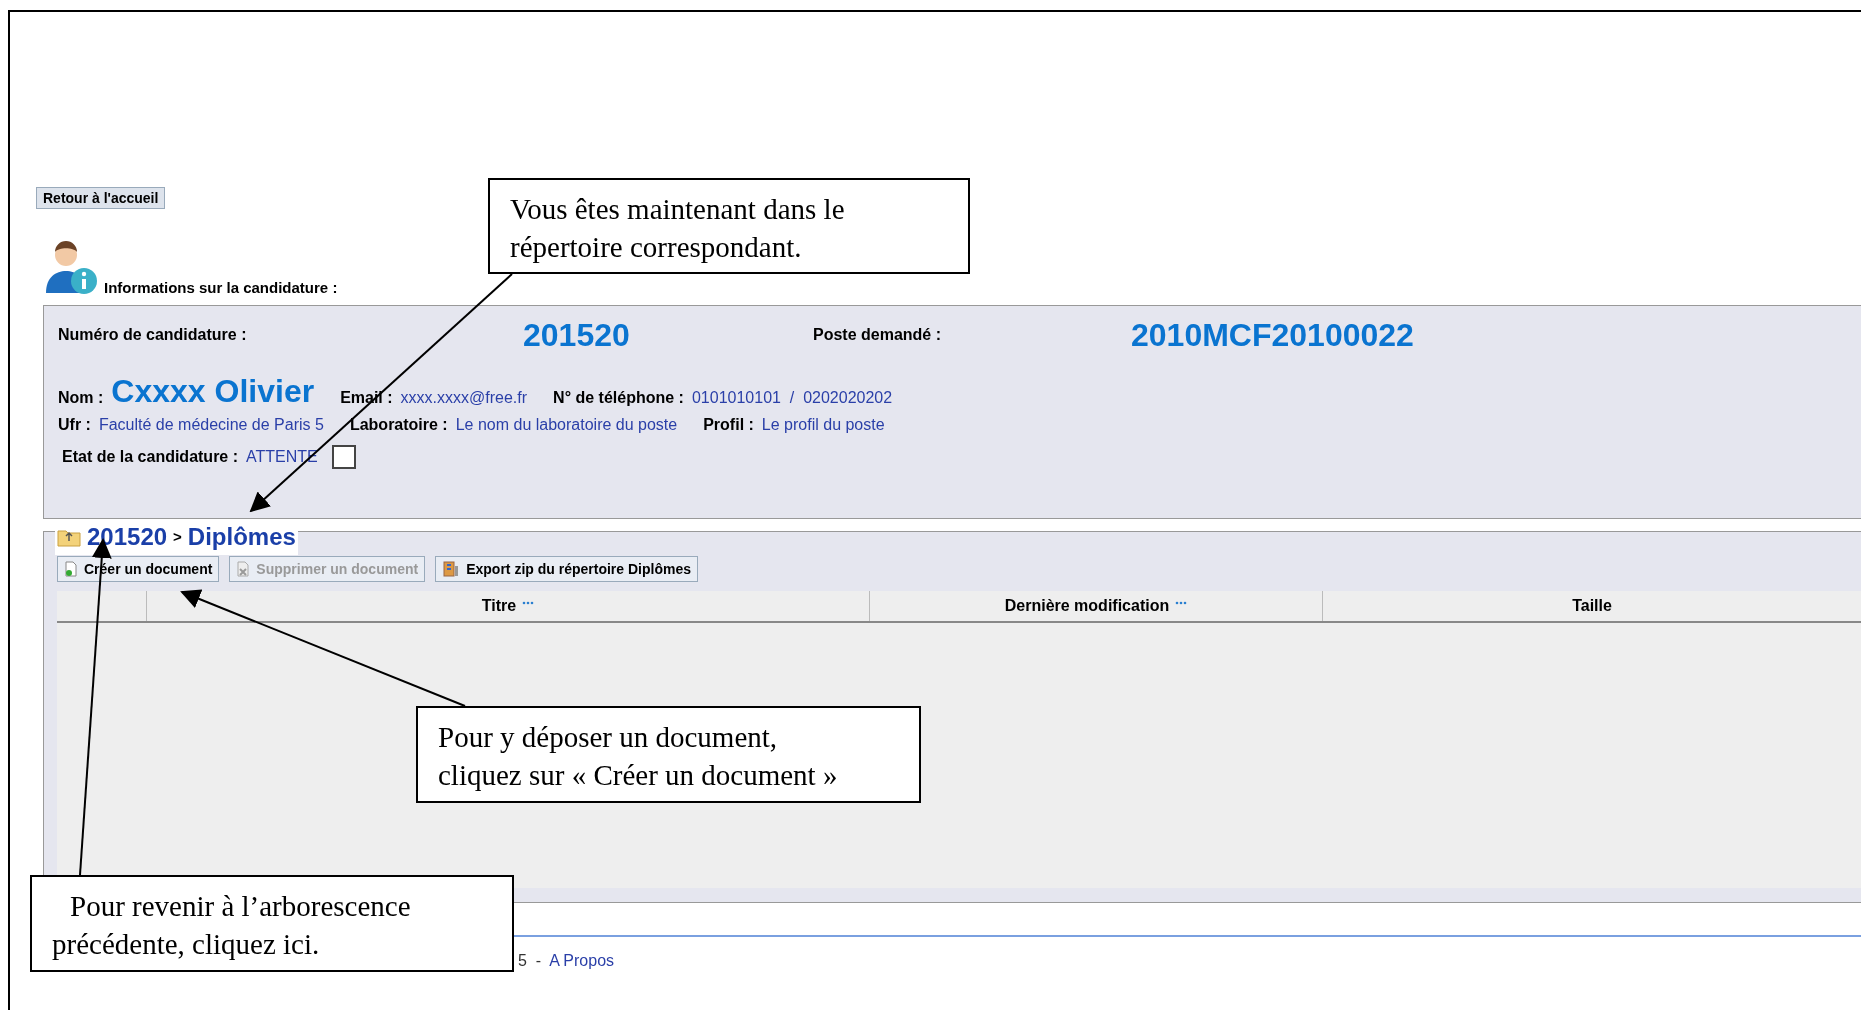  What do you see at coordinates (241, 537) in the screenshot?
I see `folder-title: Diplômes` at bounding box center [241, 537].